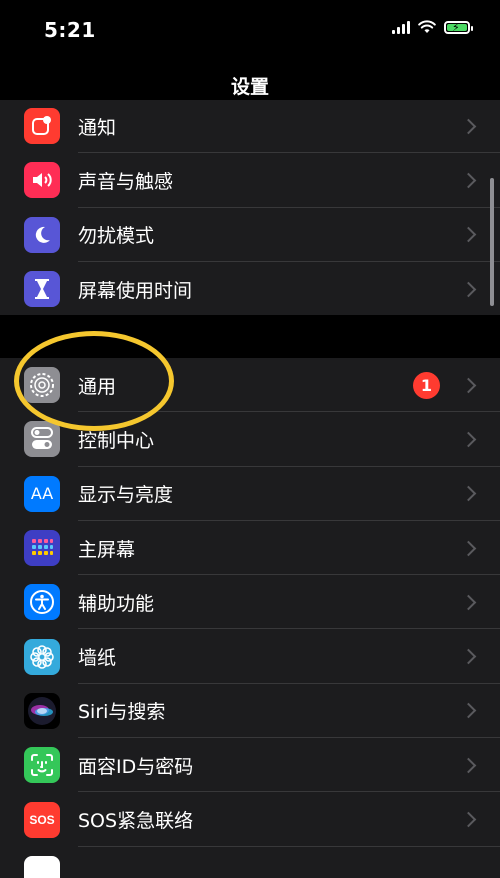 This screenshot has width=500, height=878. Describe the element at coordinates (116, 603) in the screenshot. I see `settings-label: 辅助功能` at that location.